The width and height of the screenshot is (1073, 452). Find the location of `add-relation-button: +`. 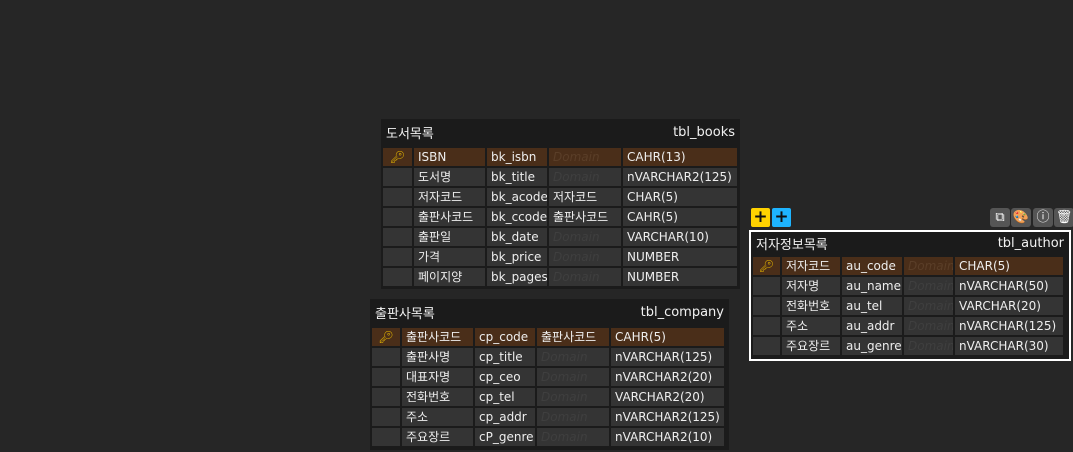

add-relation-button: + is located at coordinates (781, 217).